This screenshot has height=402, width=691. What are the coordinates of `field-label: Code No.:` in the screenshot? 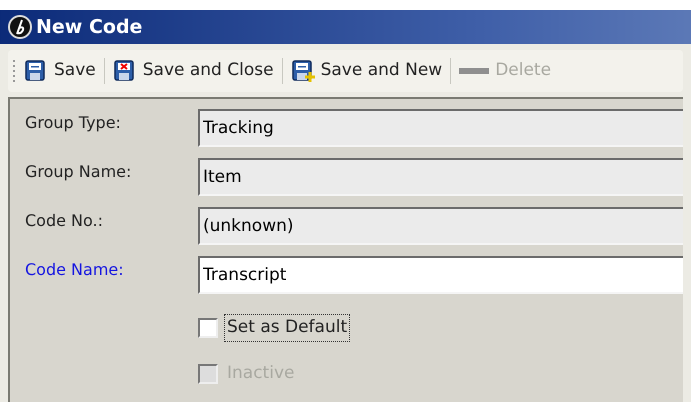 It's located at (64, 221).